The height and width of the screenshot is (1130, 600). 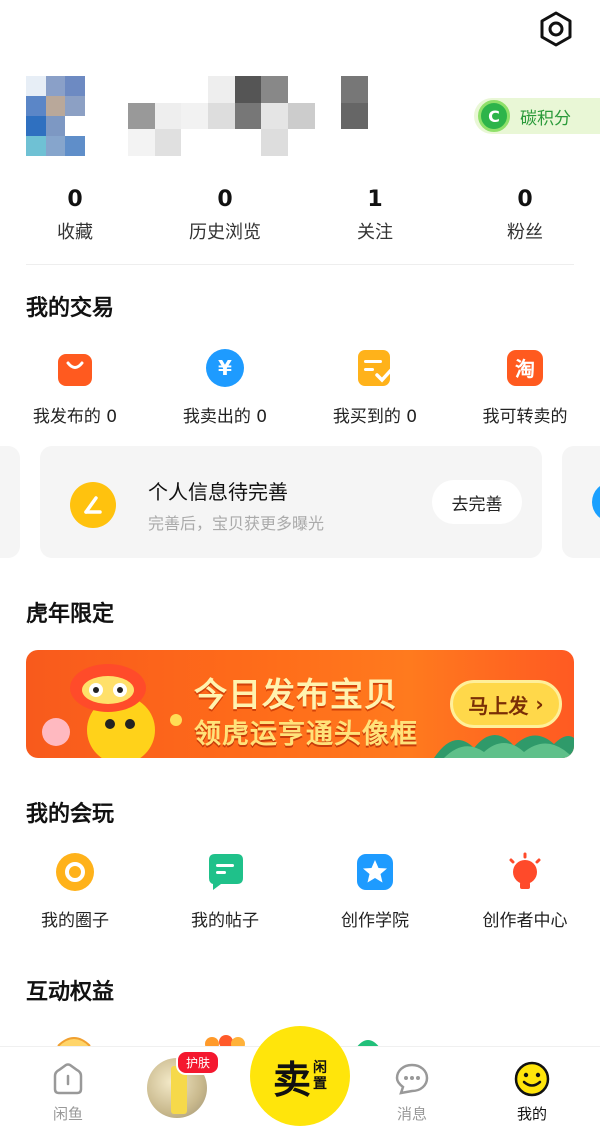 I want to click on nav-home: 闲鱼, so click(x=68, y=1088).